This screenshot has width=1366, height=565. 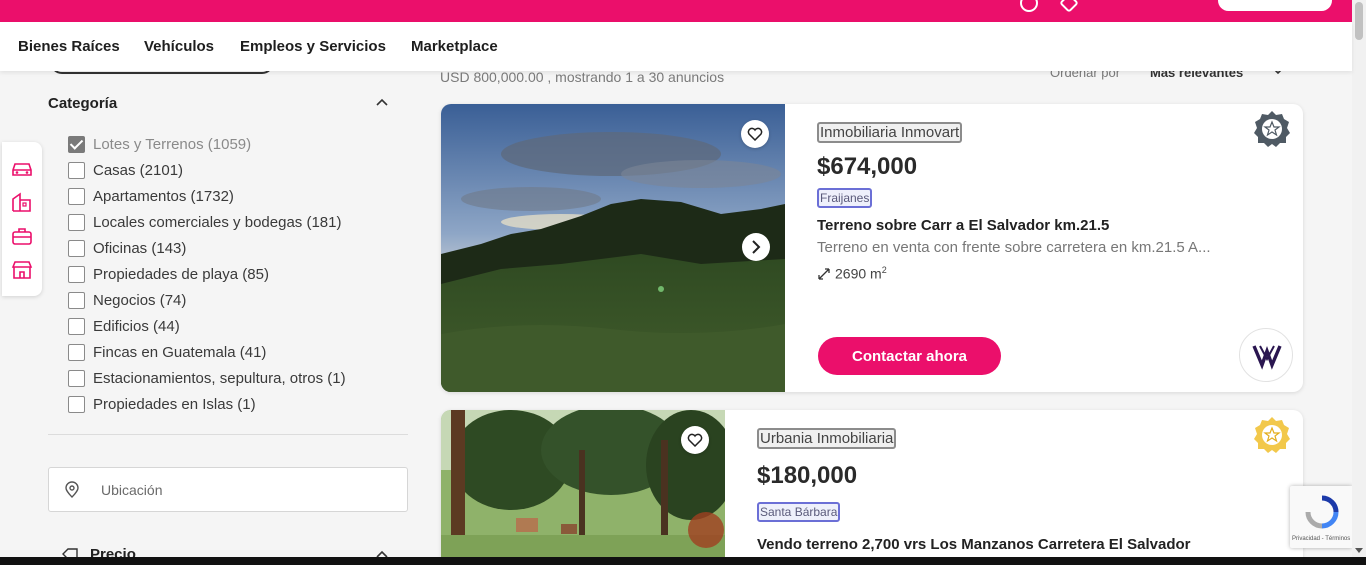 I want to click on category-option: Apartamentos (1732), so click(x=228, y=196).